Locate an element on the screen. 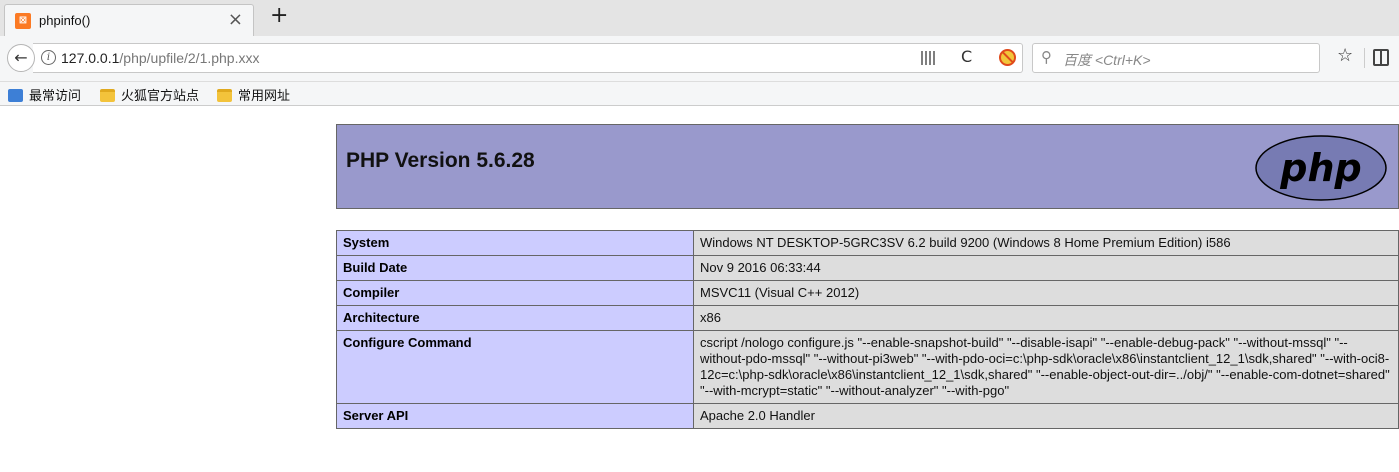  table-row: Build Date Nov 9 2016 06:33:44 is located at coordinates (867, 268).